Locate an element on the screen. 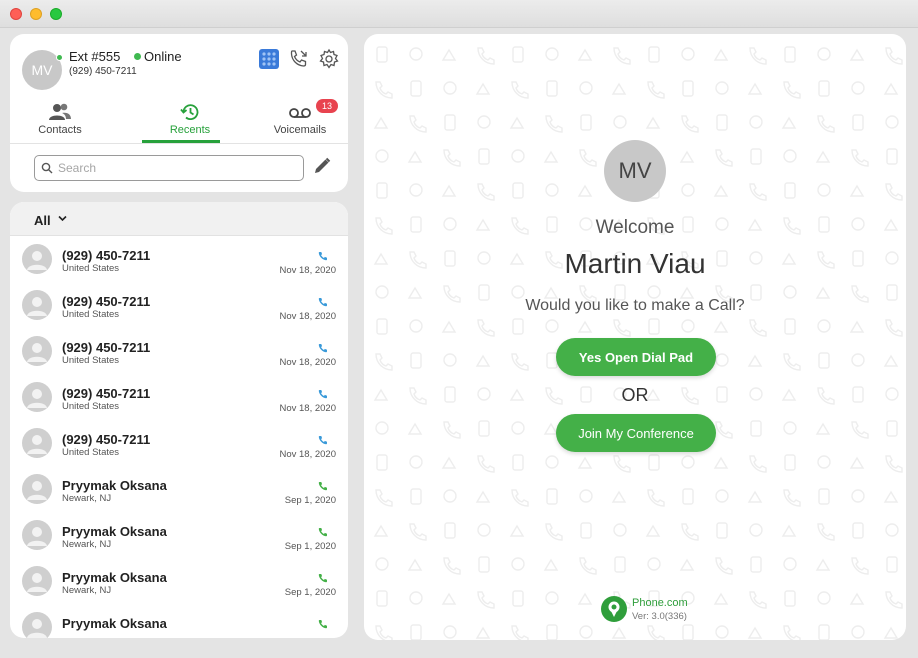 Image resolution: width=918 pixels, height=658 pixels. welcome-heading: Welcome is located at coordinates (635, 227).